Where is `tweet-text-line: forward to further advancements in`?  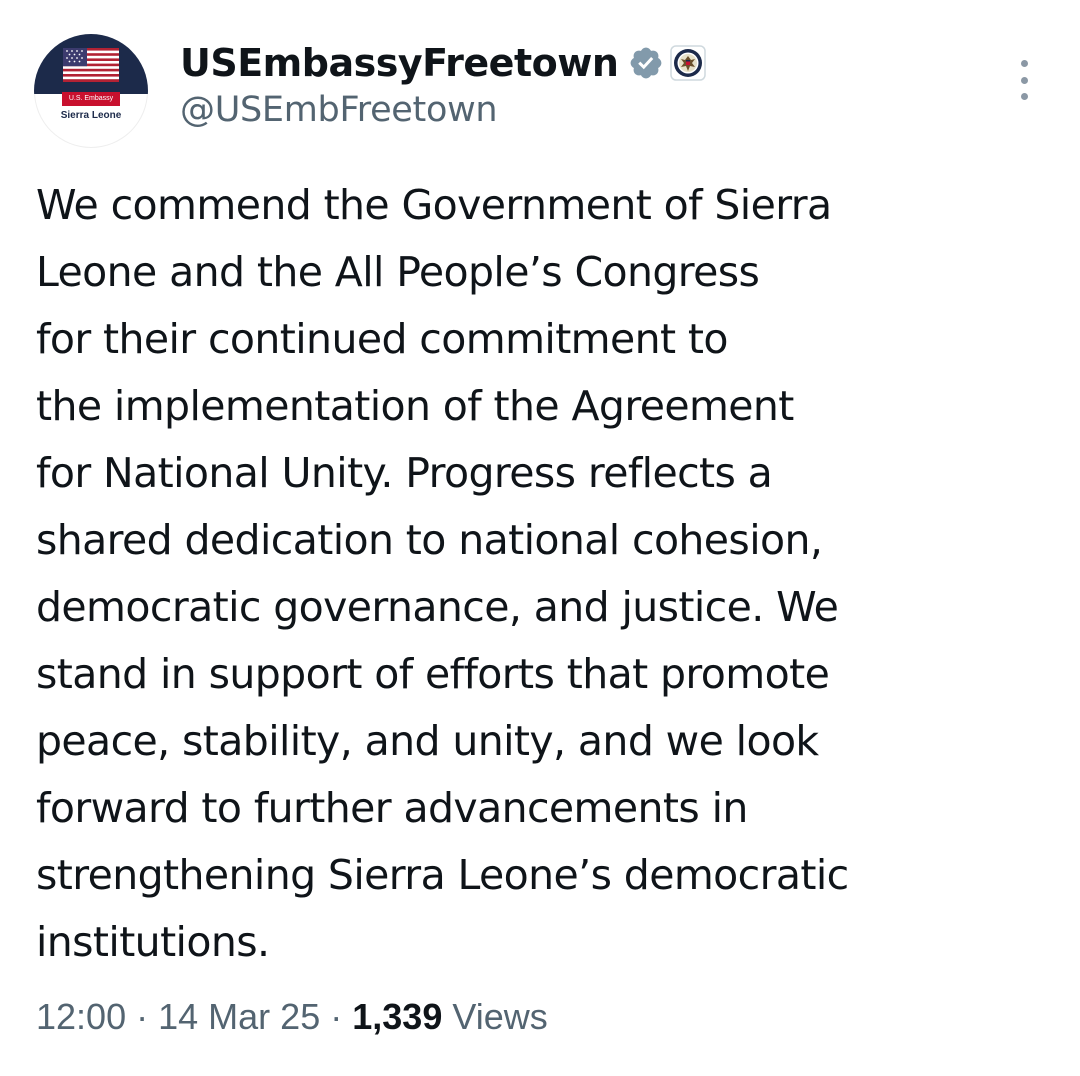
tweet-text-line: forward to further advancements in is located at coordinates (392, 808).